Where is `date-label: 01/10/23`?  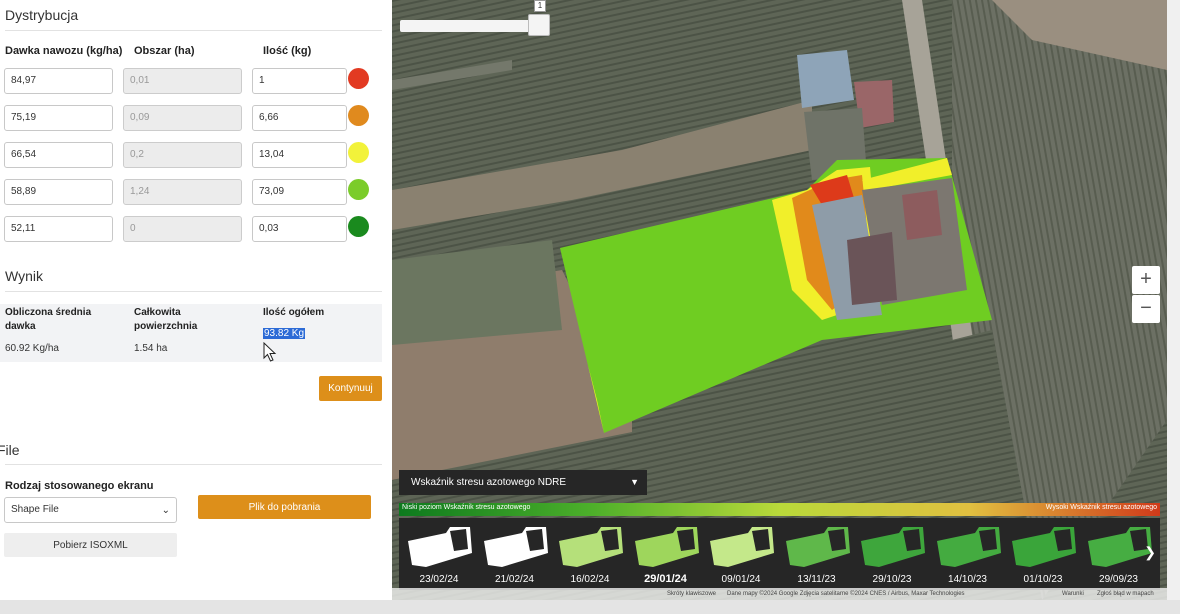
date-label: 01/10/23 is located at coordinates (1043, 579).